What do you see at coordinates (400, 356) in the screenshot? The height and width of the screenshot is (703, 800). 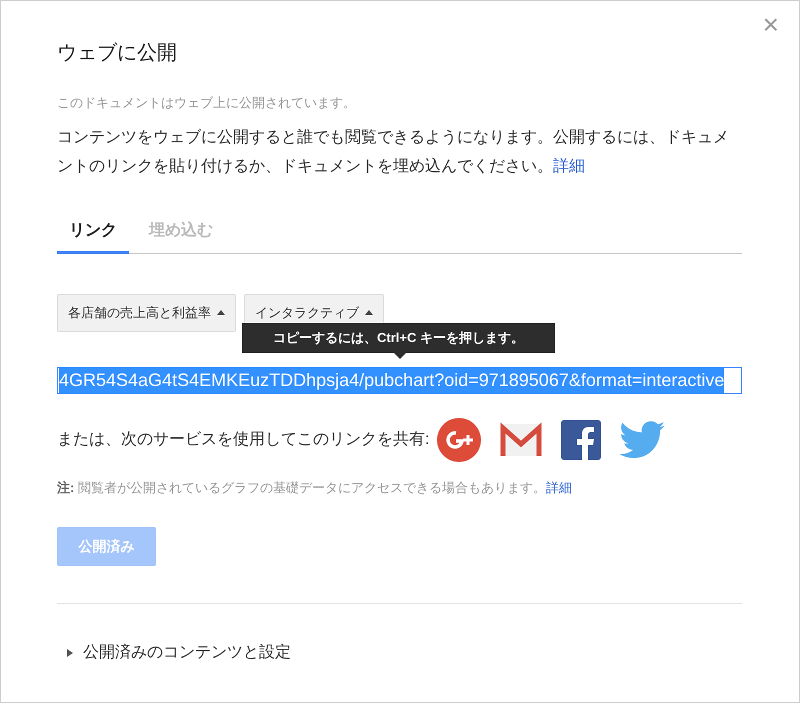 I see `tooltip-arrow` at bounding box center [400, 356].